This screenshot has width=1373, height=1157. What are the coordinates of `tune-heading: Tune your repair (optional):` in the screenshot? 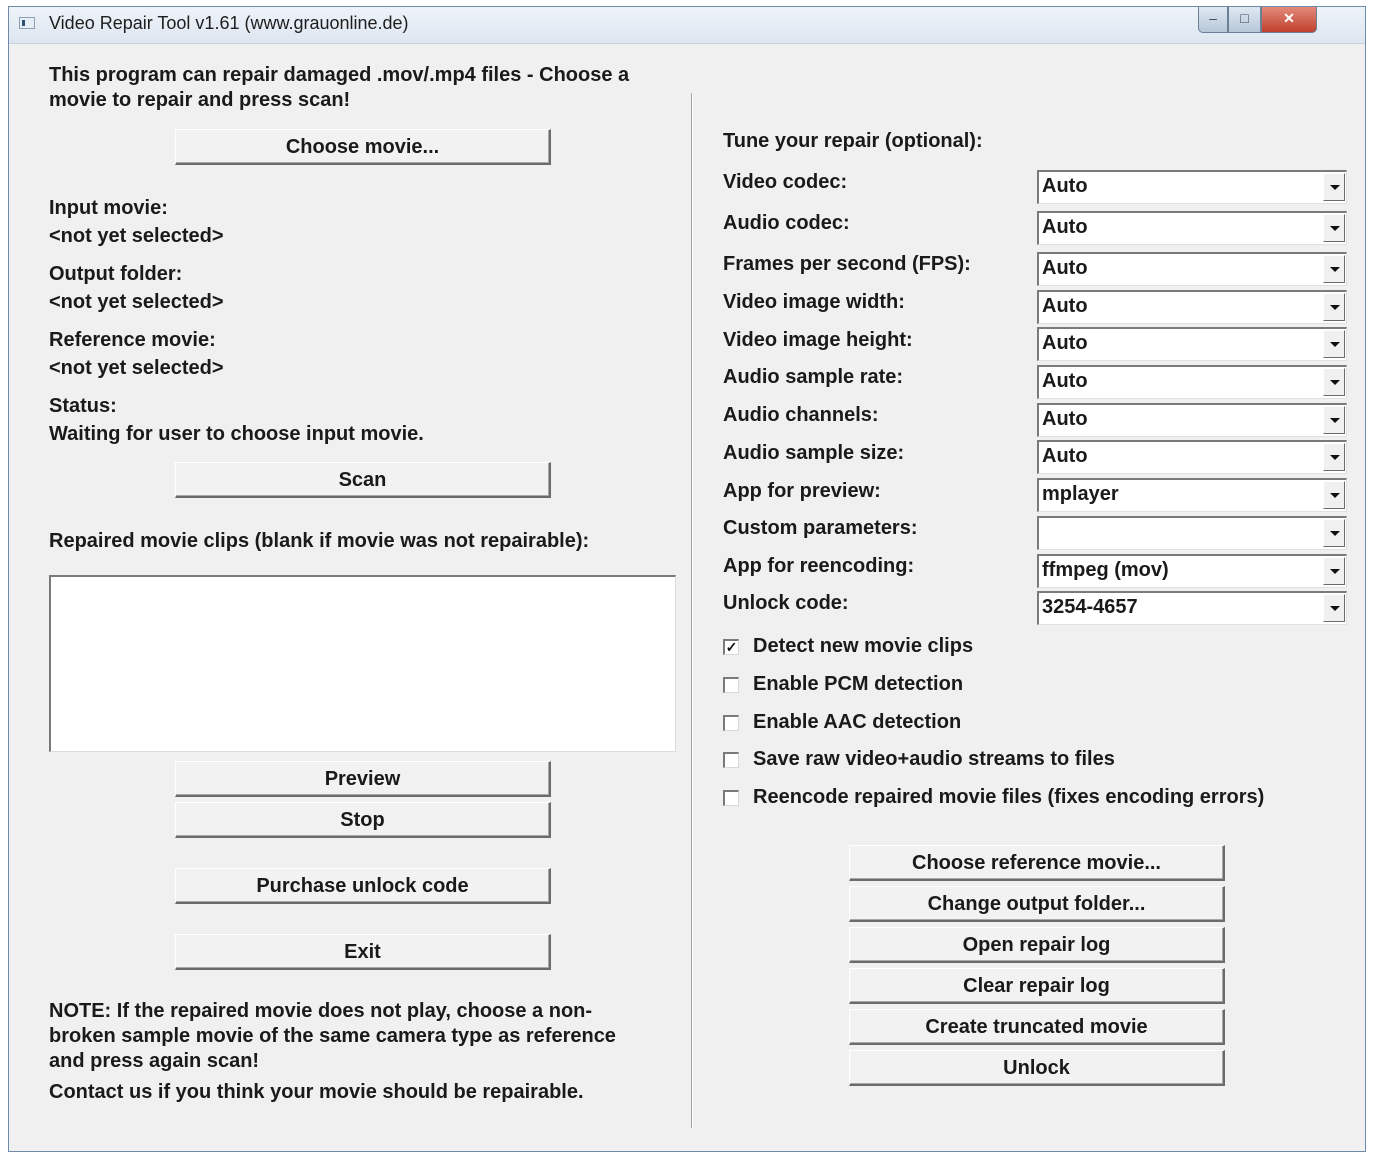 It's located at (853, 141).